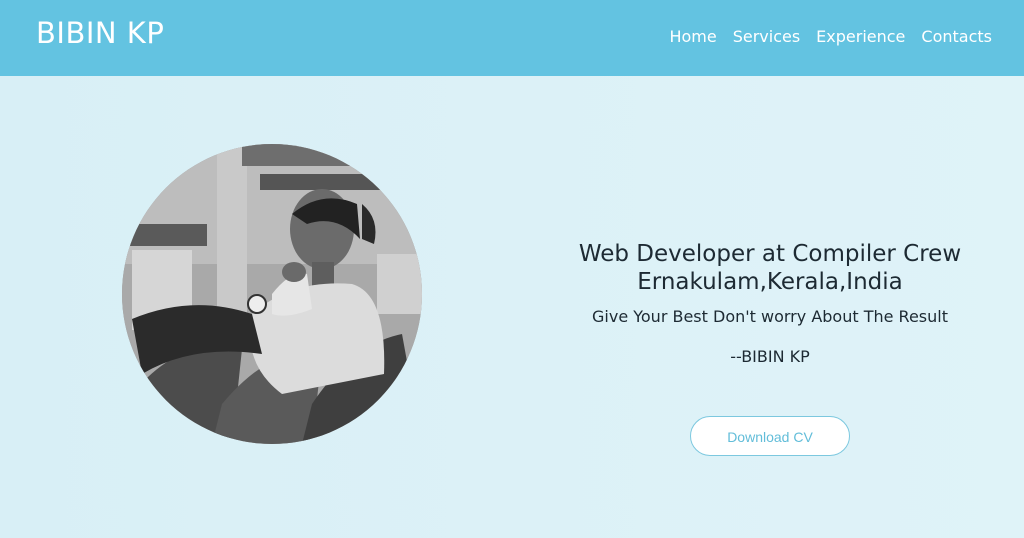 This screenshot has height=538, width=1024. Describe the element at coordinates (100, 33) in the screenshot. I see `brand-logo: BIBIN KP` at that location.